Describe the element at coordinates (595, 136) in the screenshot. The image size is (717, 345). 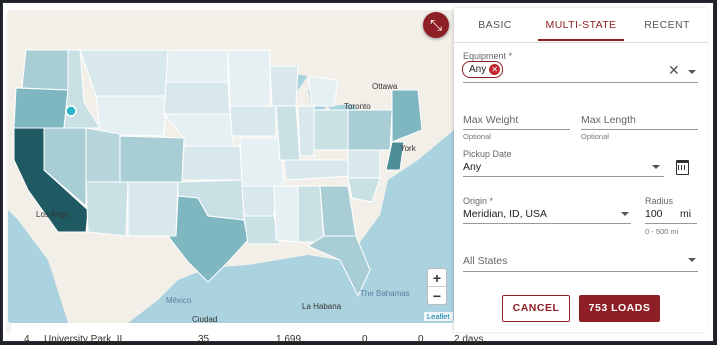
I see `max-length-help: Optional` at that location.